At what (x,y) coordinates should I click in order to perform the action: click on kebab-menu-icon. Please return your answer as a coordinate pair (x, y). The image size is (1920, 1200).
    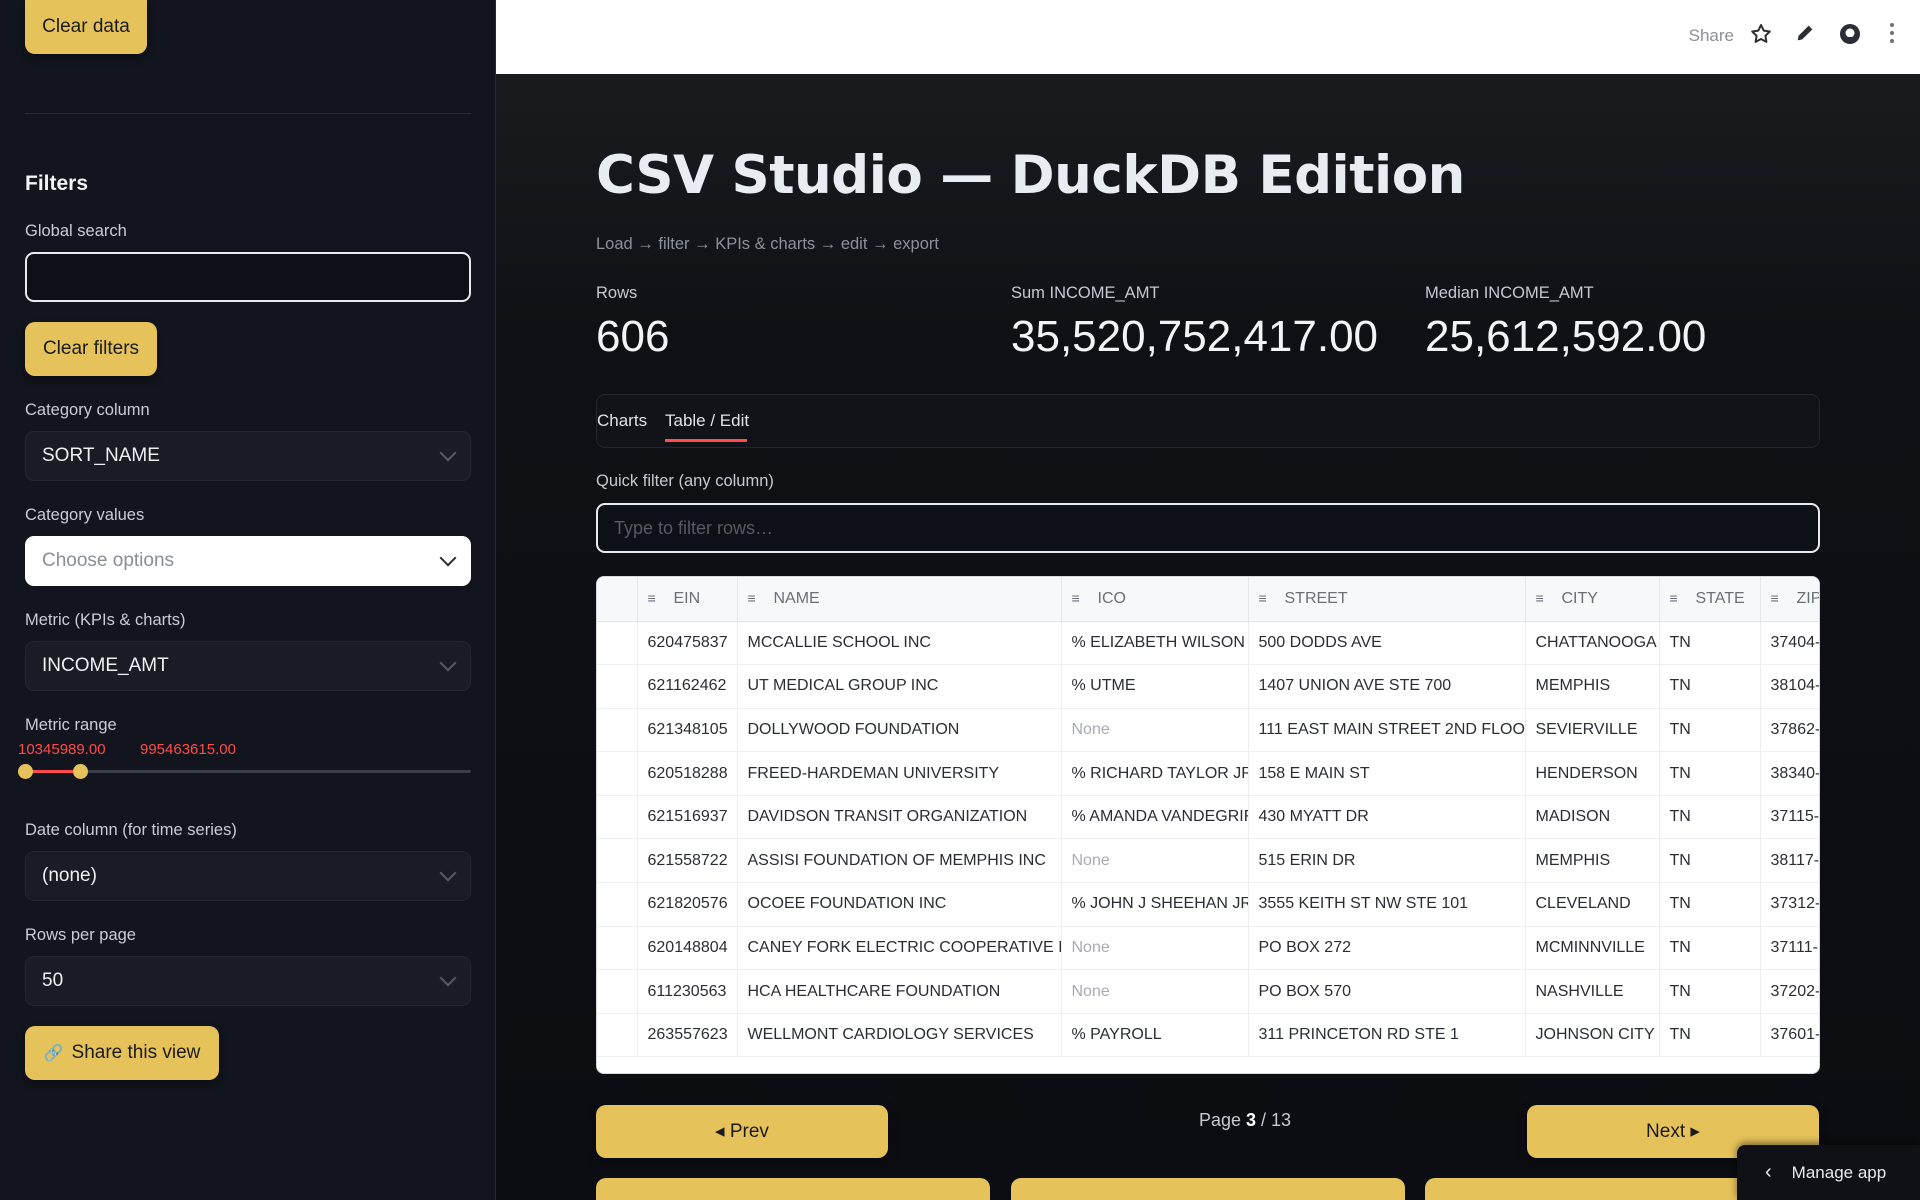
    Looking at the image, I should click on (1892, 36).